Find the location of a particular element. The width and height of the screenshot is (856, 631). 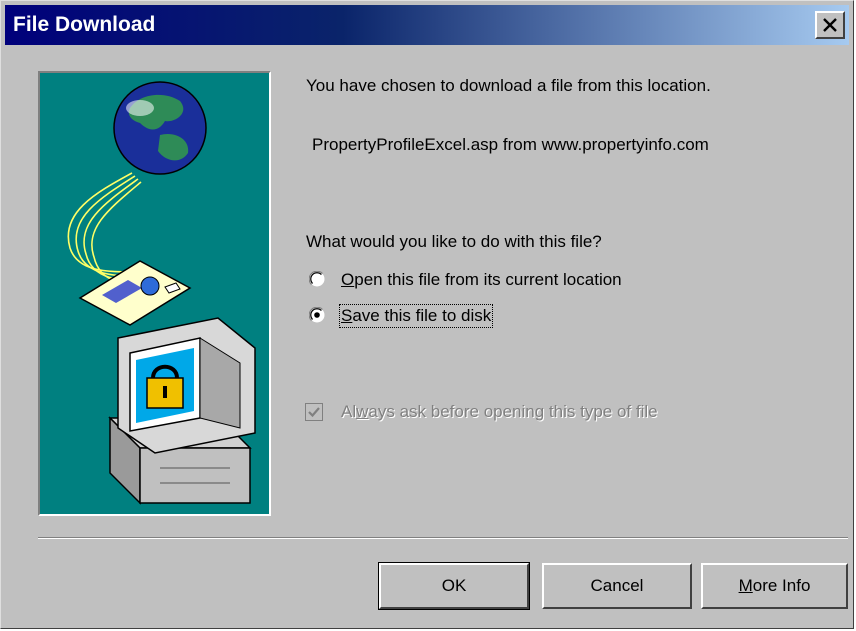

divider is located at coordinates (443, 538).